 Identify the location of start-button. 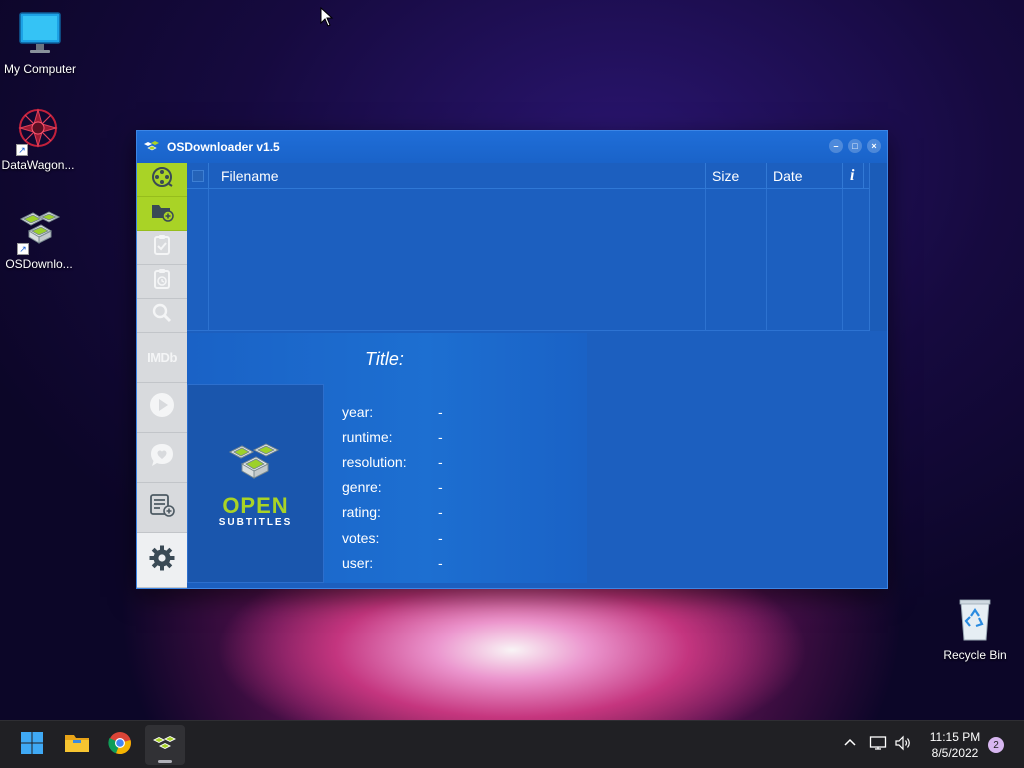
(32, 745).